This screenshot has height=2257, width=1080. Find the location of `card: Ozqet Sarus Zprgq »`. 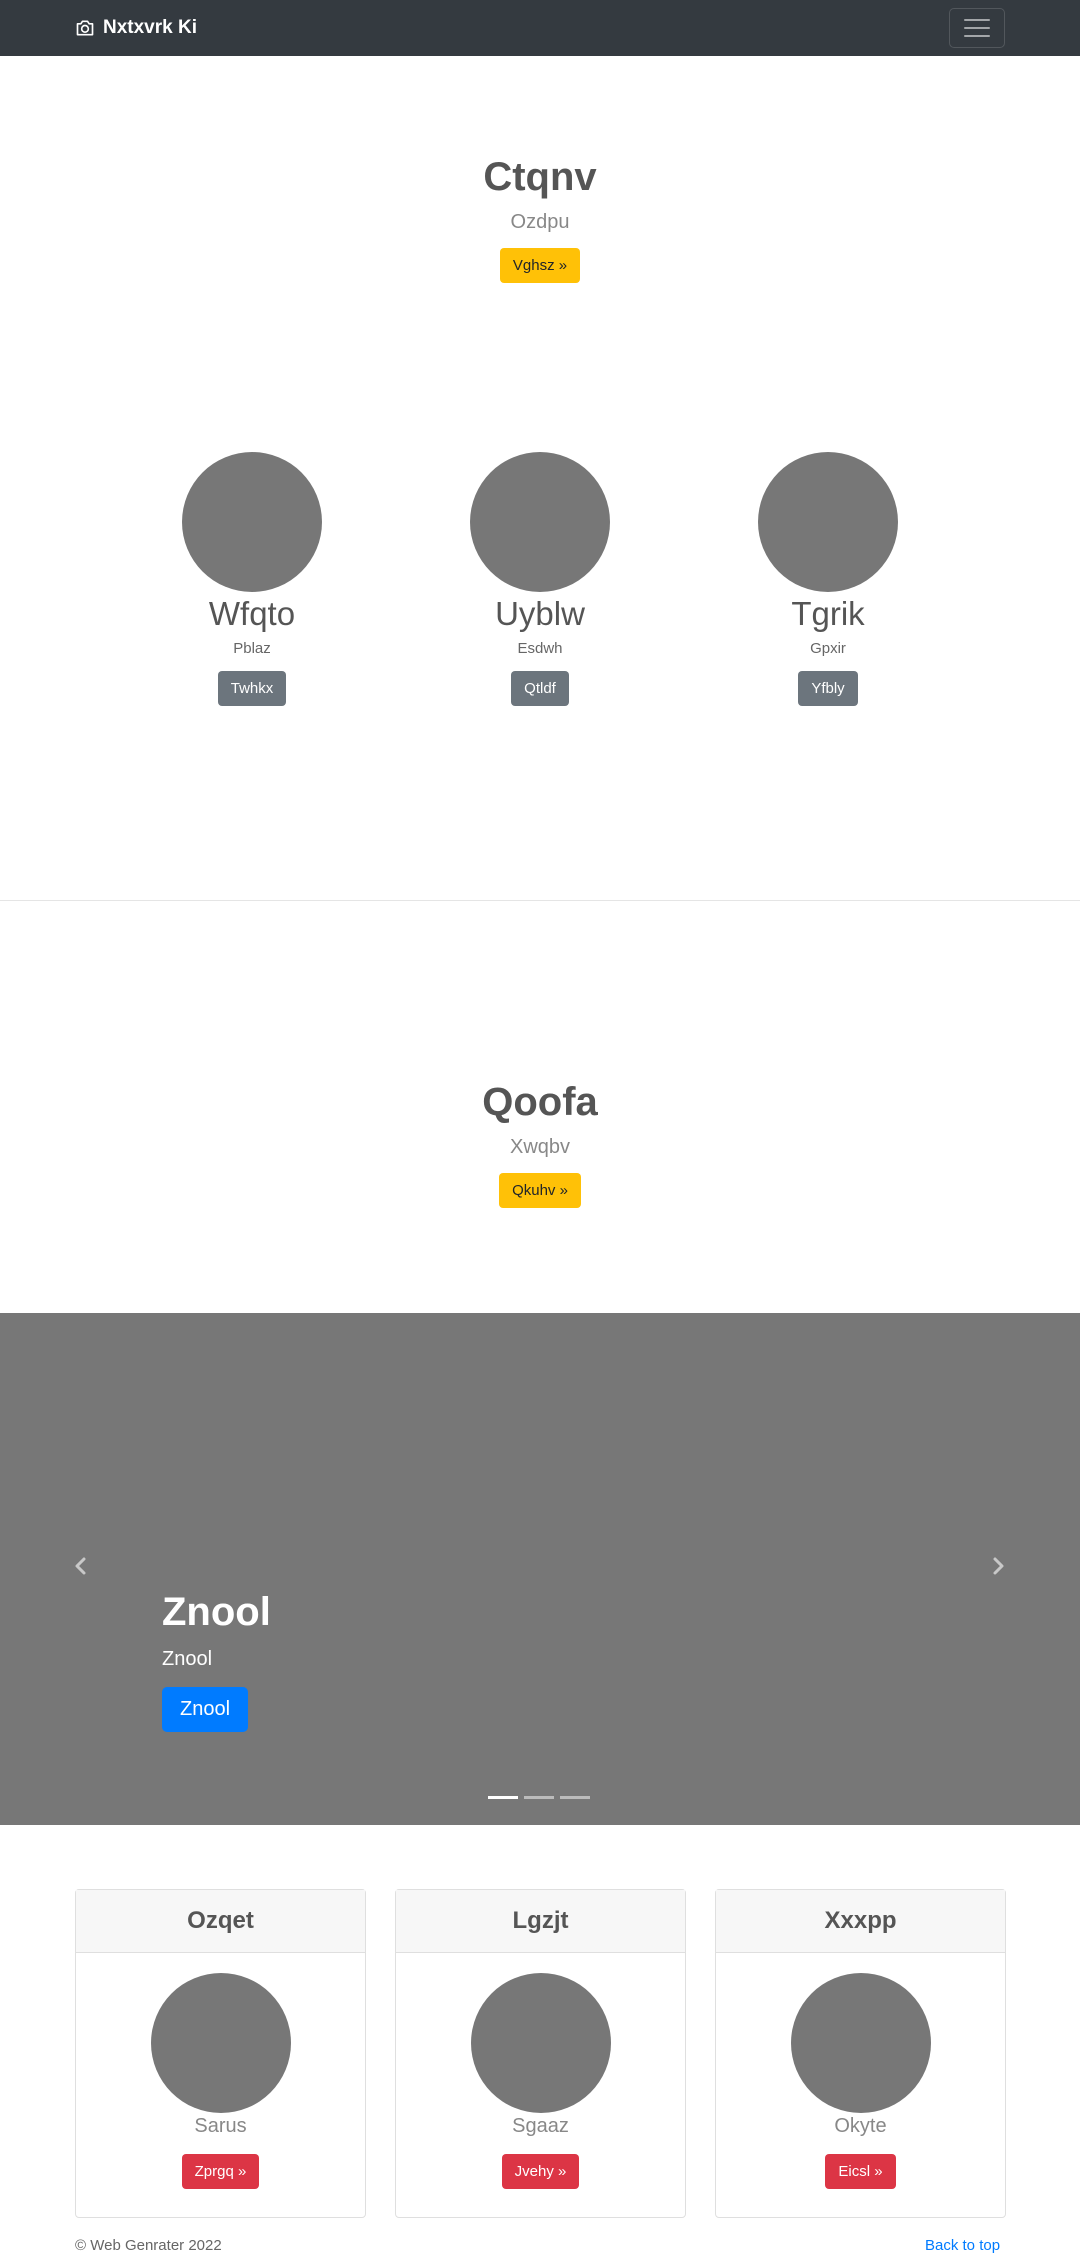

card: Ozqet Sarus Zprgq » is located at coordinates (220, 2053).